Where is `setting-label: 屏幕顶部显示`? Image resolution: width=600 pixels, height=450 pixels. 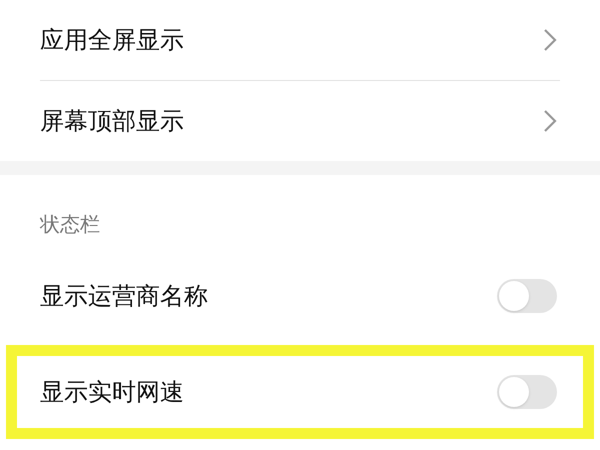 setting-label: 屏幕顶部显示 is located at coordinates (112, 121).